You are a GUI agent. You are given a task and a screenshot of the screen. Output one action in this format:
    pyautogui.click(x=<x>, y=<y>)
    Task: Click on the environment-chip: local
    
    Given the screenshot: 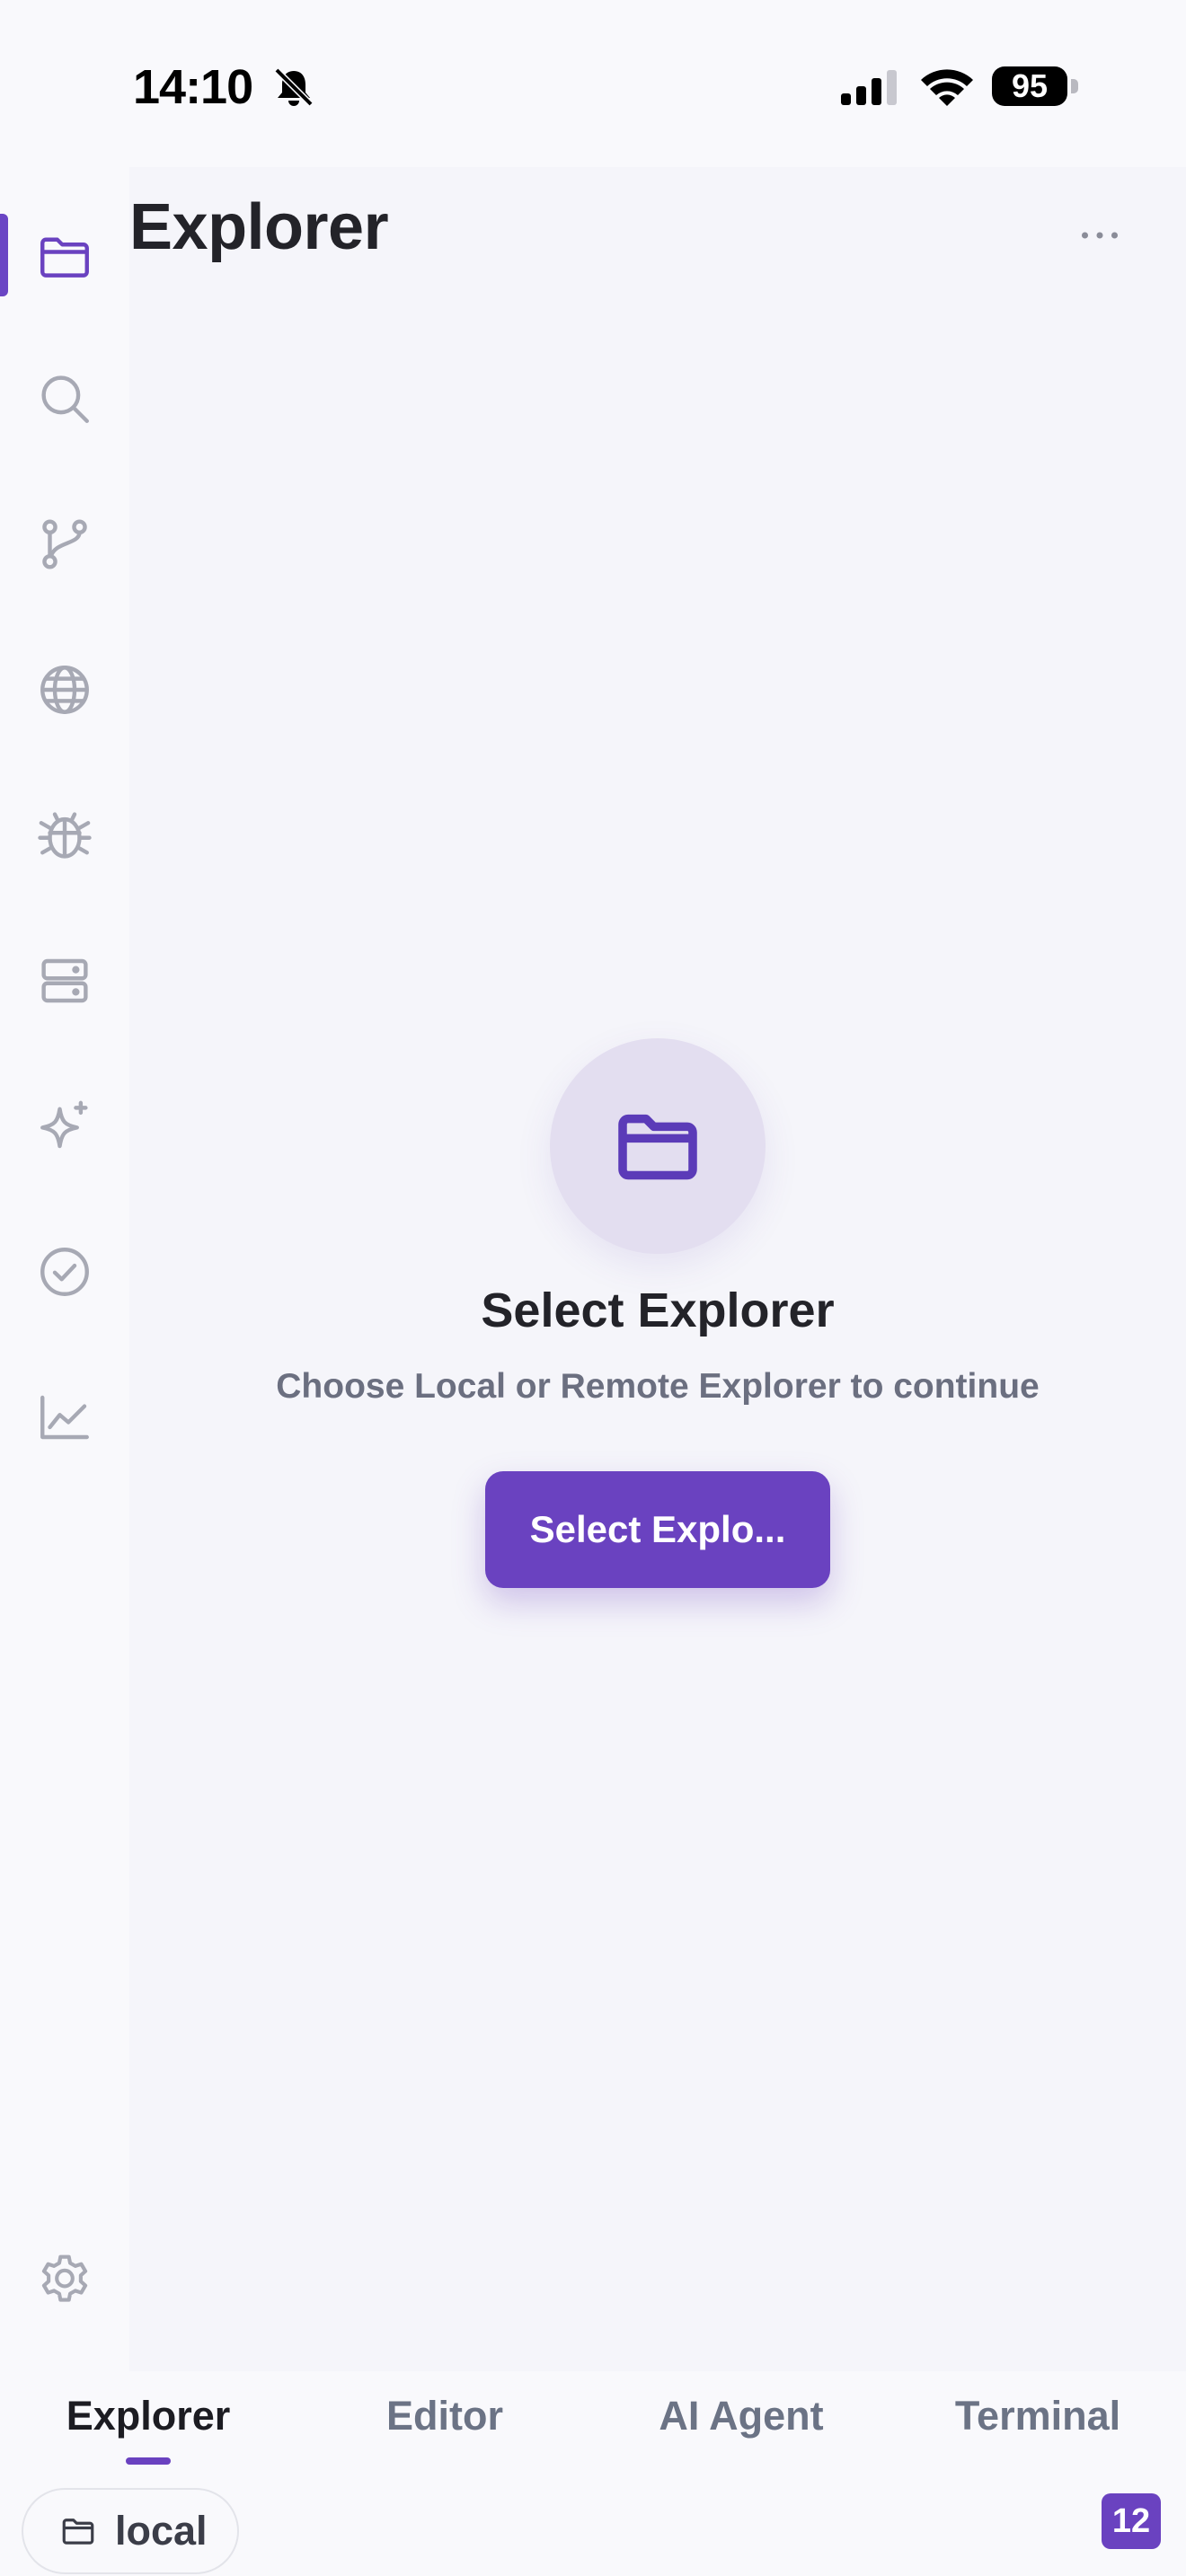 What is the action you would take?
    pyautogui.click(x=130, y=2531)
    